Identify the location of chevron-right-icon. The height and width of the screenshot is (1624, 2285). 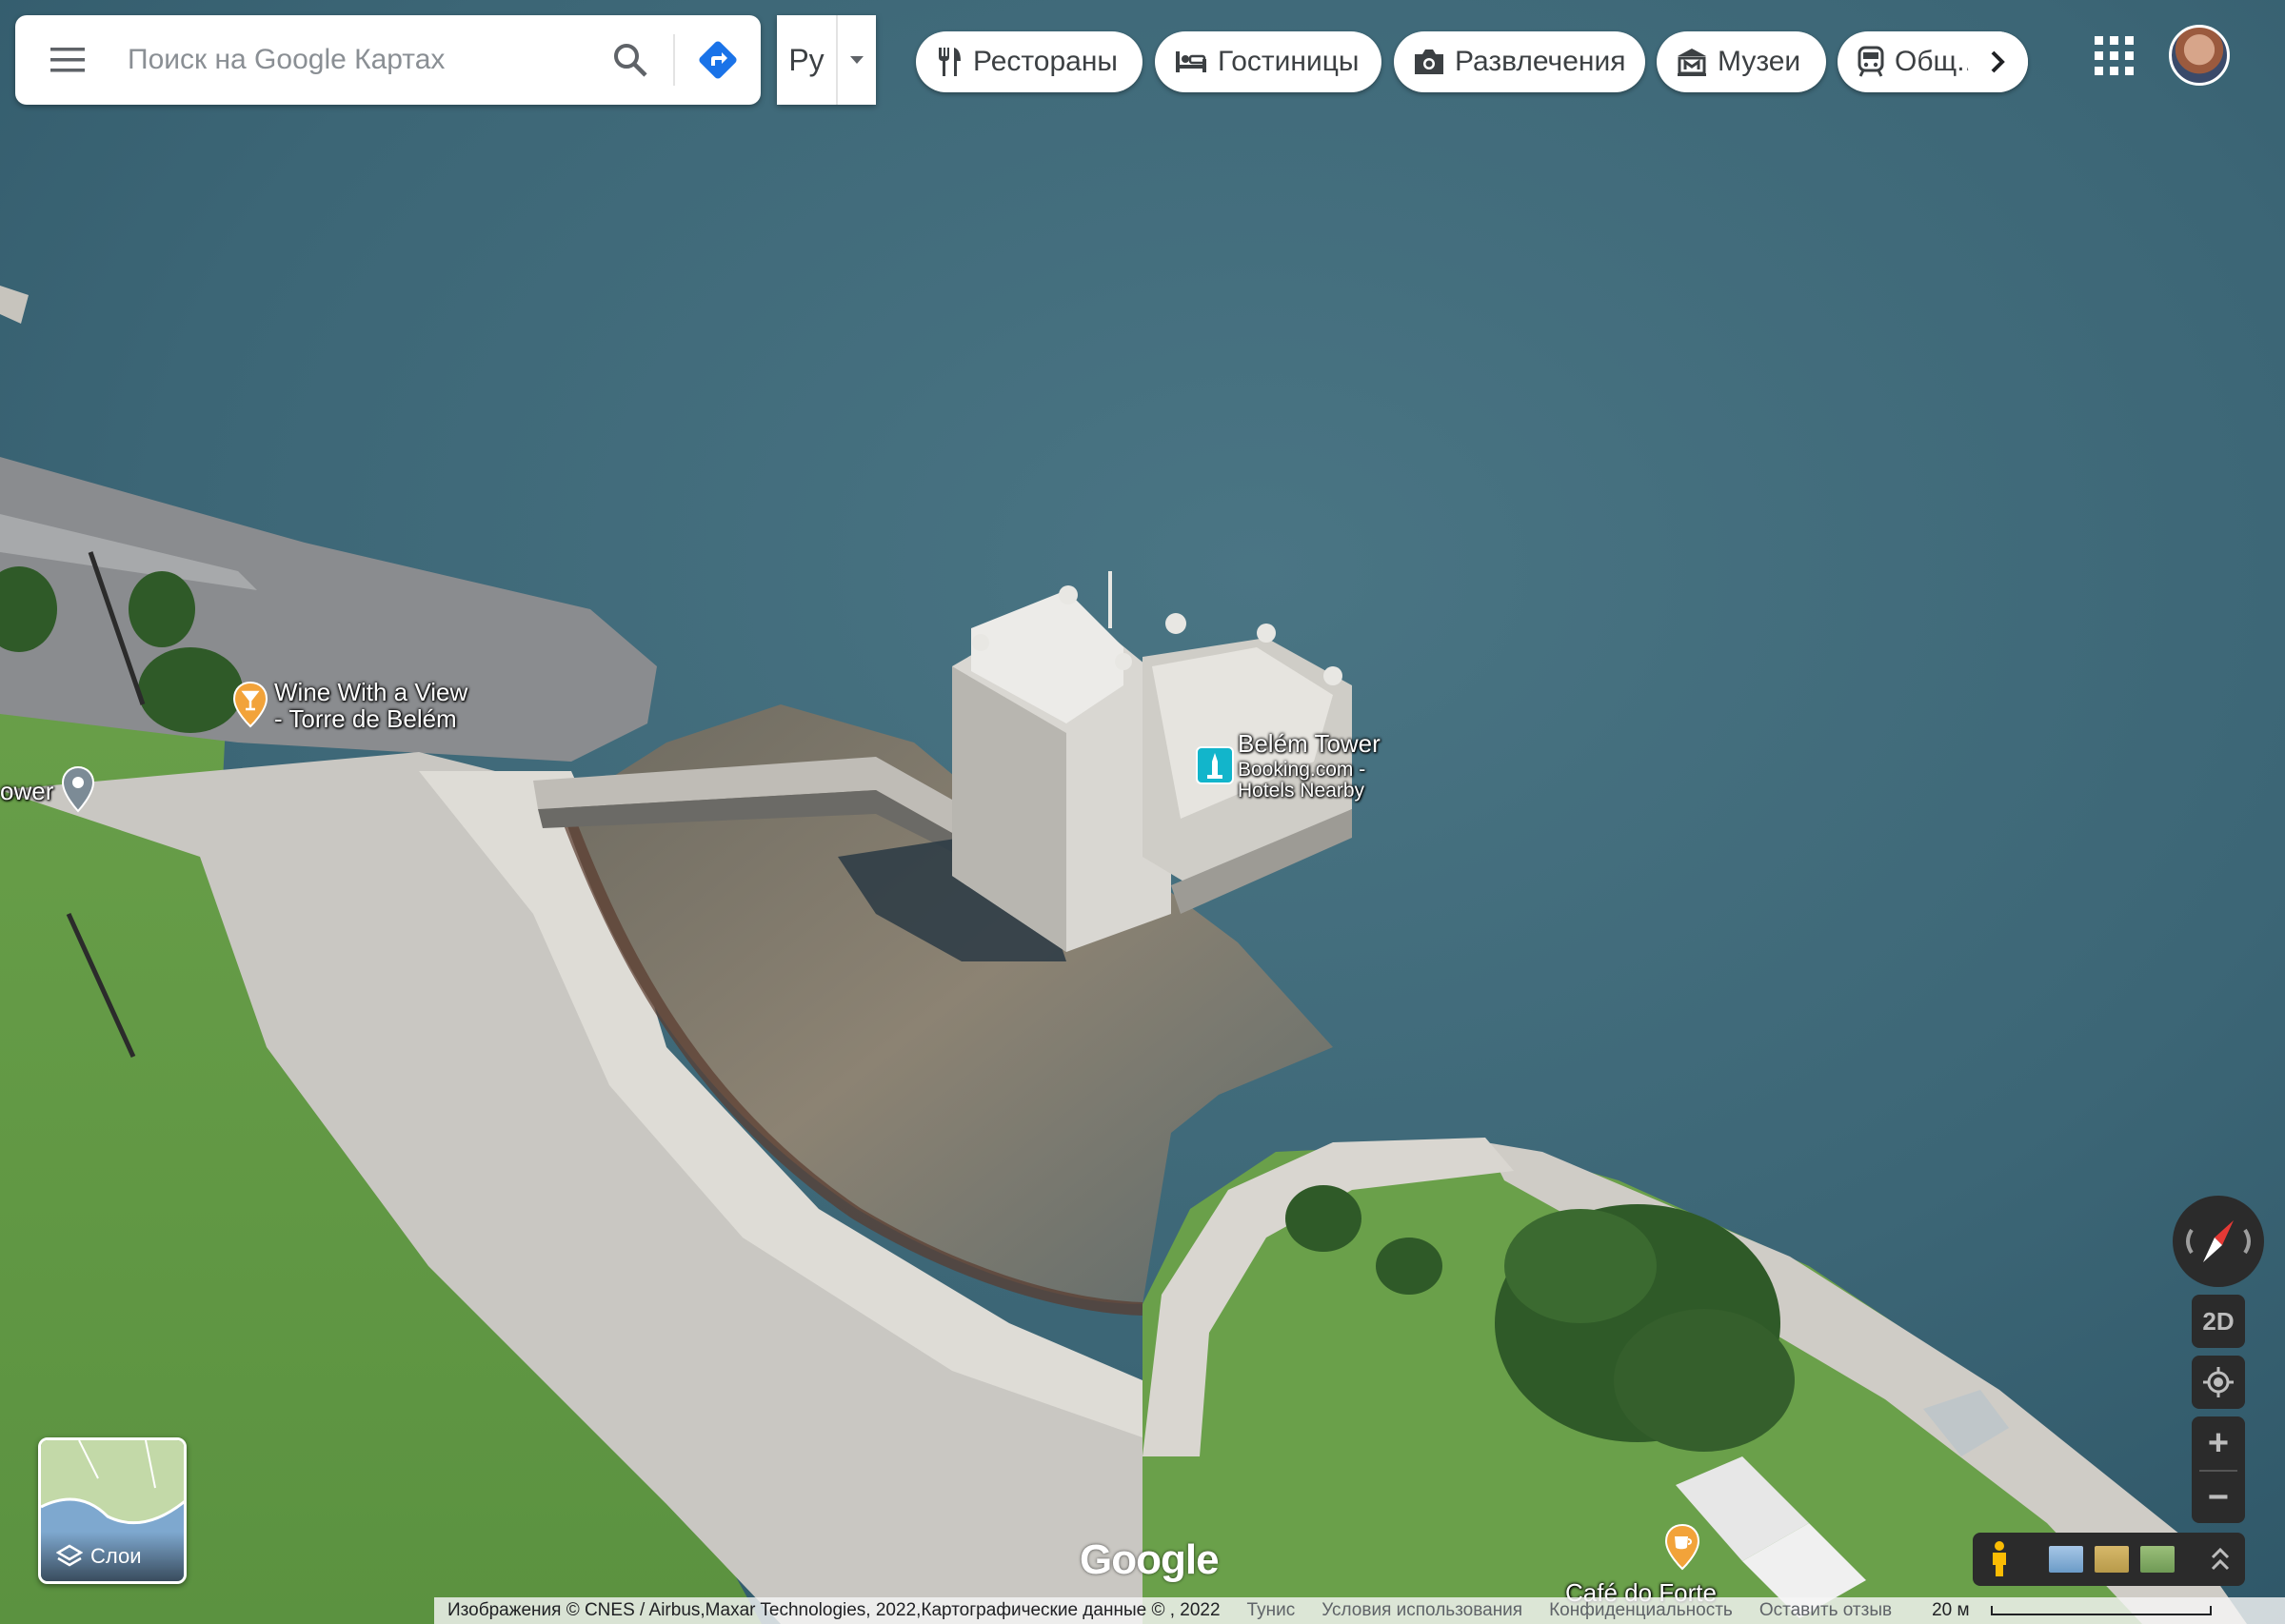
(1998, 61).